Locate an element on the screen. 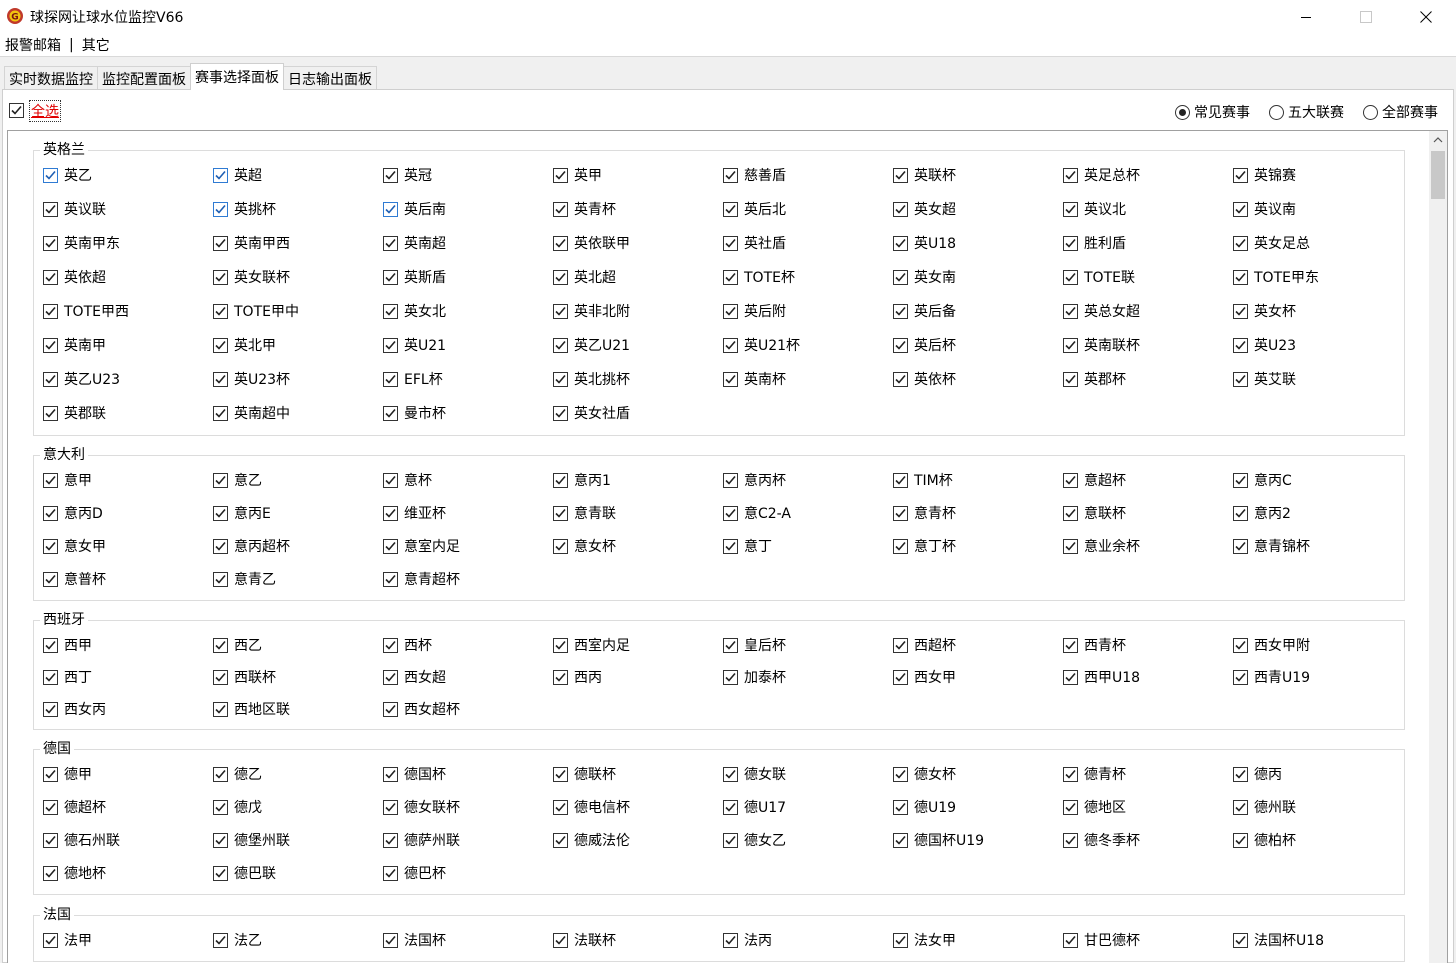  league-checkbox-item: 法丙 is located at coordinates (747, 940).